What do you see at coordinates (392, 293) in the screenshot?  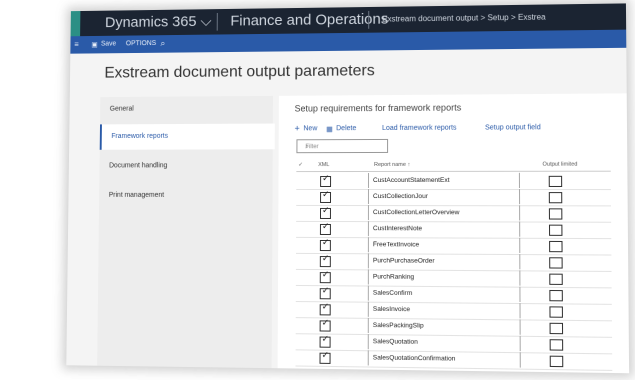 I see `report-name-text: SalesConfirm` at bounding box center [392, 293].